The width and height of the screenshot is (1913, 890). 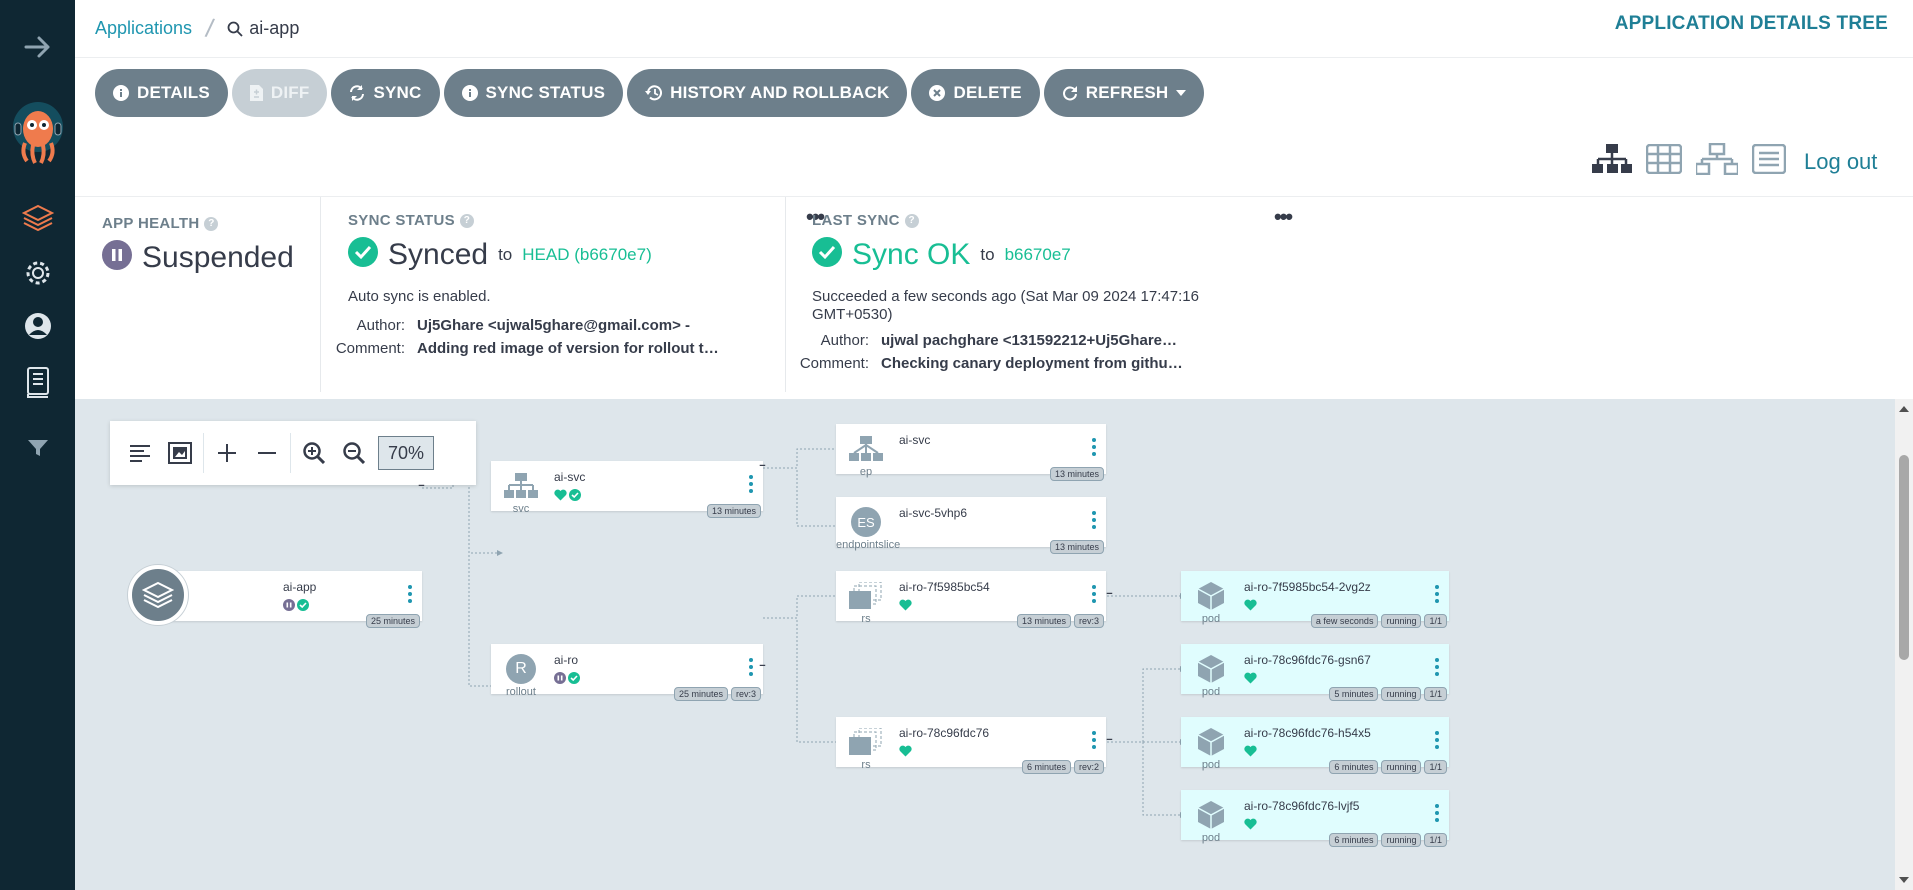 What do you see at coordinates (944, 733) in the screenshot?
I see `node-name: ai-ro-78c96fdc76` at bounding box center [944, 733].